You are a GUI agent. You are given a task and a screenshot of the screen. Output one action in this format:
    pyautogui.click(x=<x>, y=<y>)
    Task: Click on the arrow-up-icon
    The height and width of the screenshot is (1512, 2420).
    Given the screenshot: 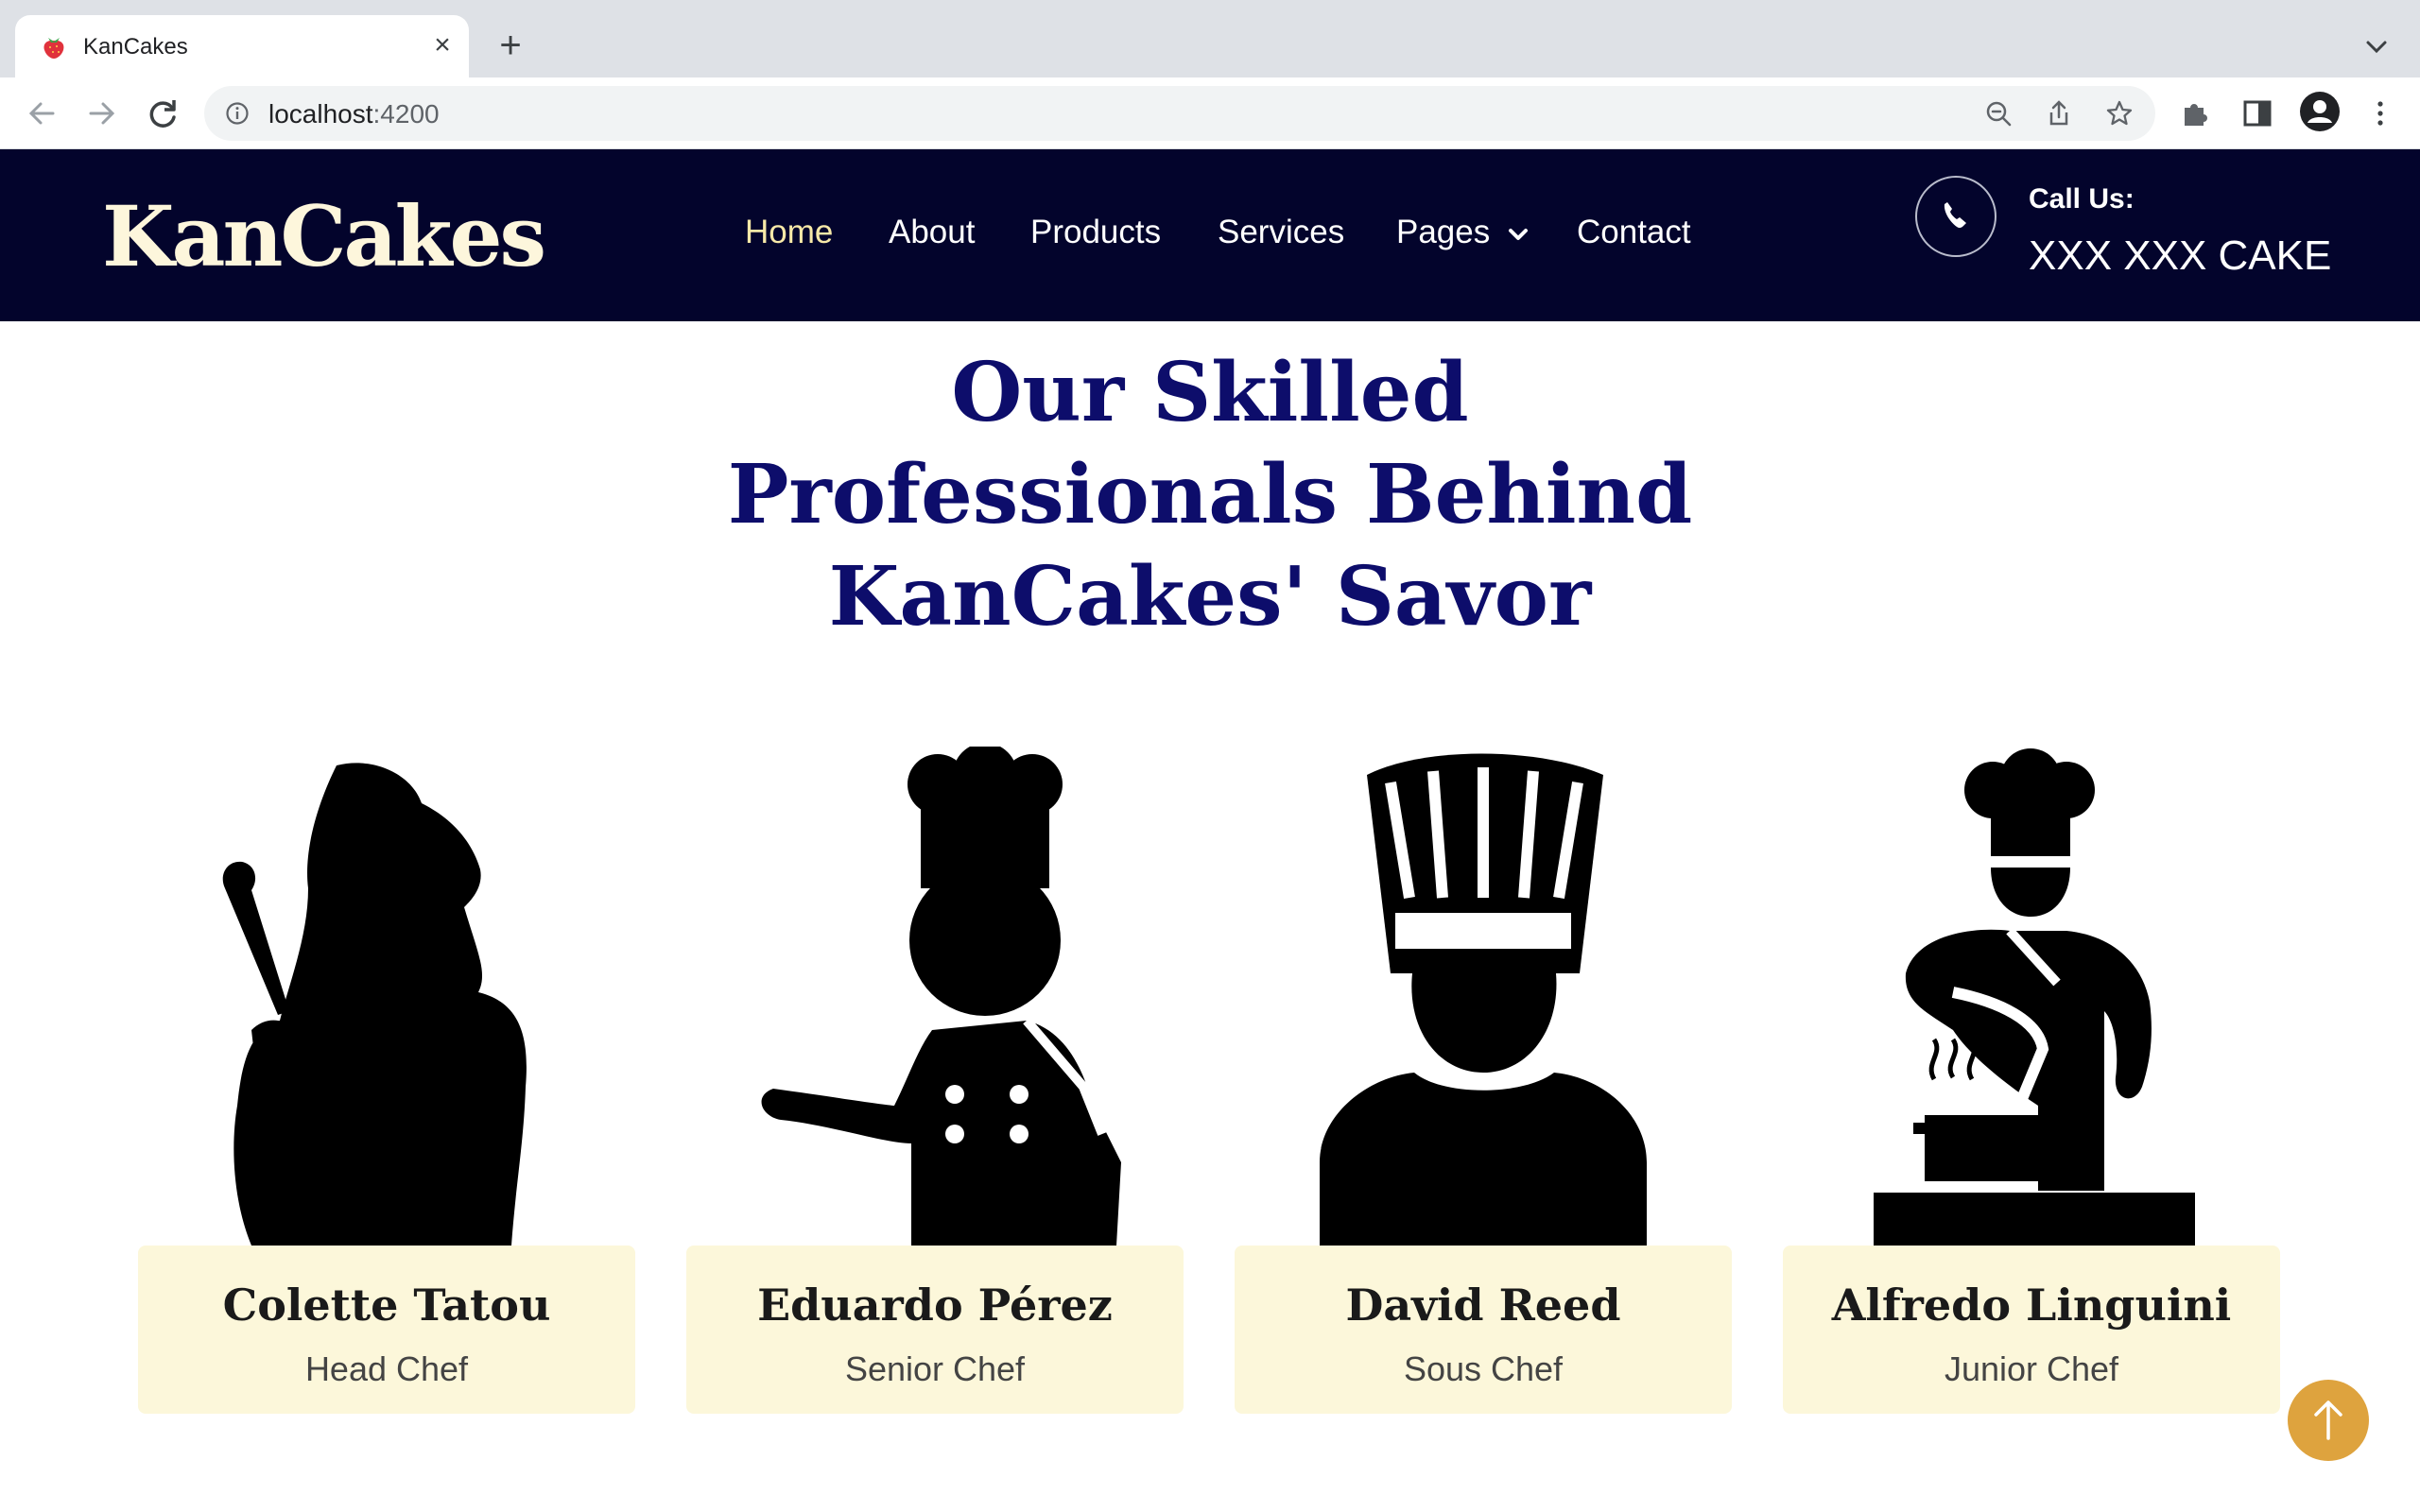 What is the action you would take?
    pyautogui.click(x=2328, y=1420)
    